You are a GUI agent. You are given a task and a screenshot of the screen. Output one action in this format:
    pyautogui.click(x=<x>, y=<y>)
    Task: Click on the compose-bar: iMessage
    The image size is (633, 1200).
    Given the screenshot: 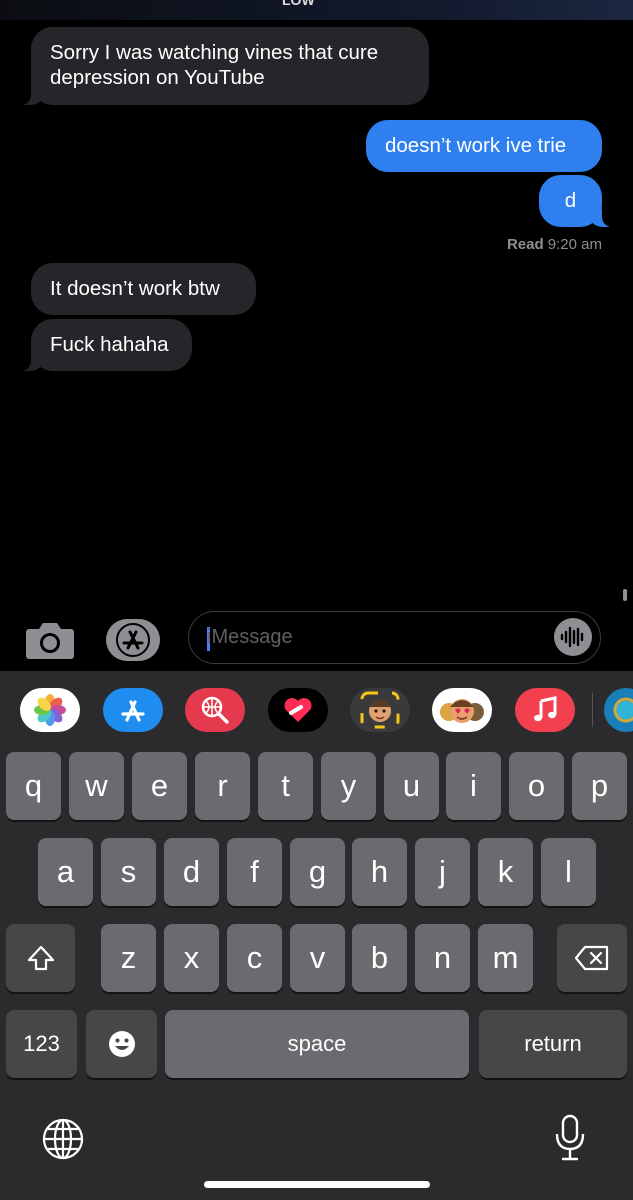 What is the action you would take?
    pyautogui.click(x=316, y=638)
    